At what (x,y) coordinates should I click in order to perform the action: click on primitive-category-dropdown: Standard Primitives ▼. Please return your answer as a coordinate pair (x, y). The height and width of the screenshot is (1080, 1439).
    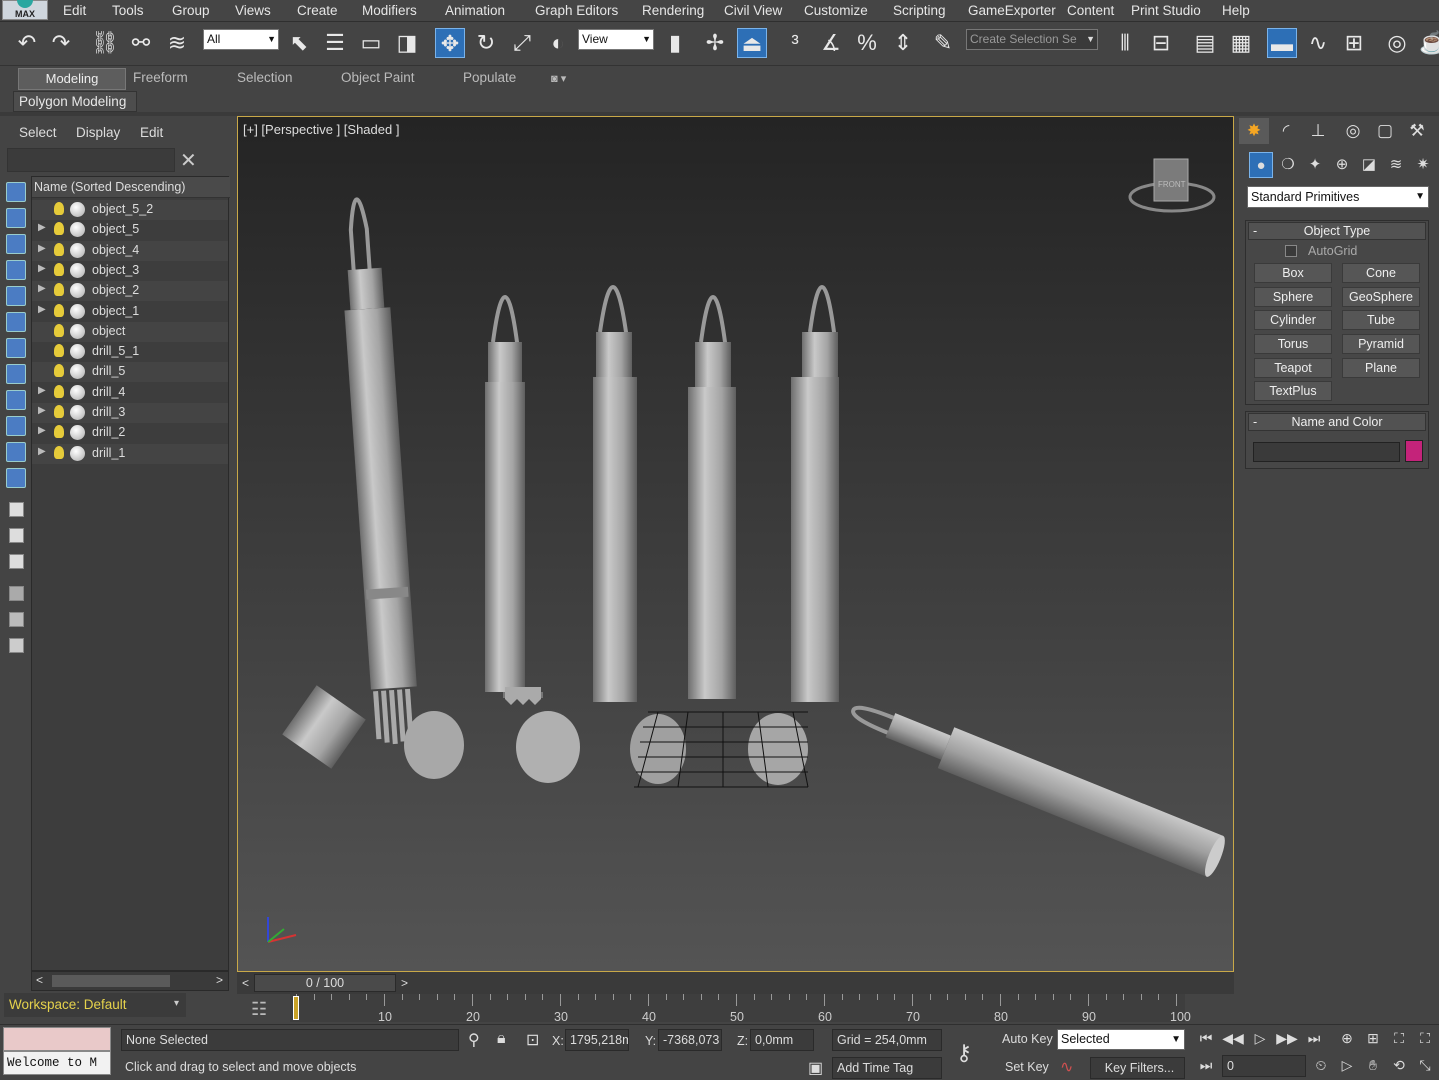
    Looking at the image, I should click on (1338, 197).